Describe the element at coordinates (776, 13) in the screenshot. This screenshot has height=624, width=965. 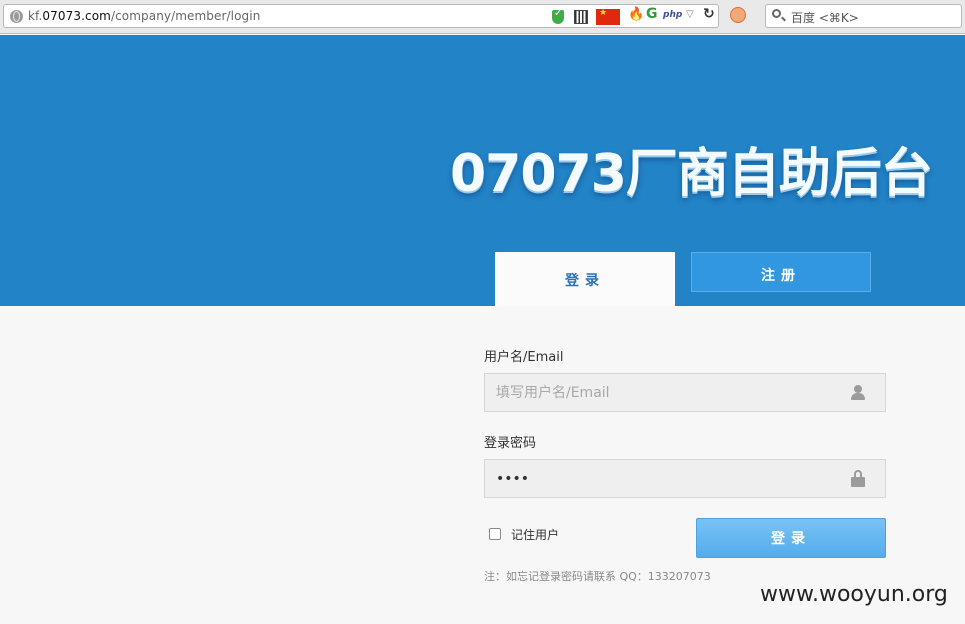
I see `search-icon` at that location.